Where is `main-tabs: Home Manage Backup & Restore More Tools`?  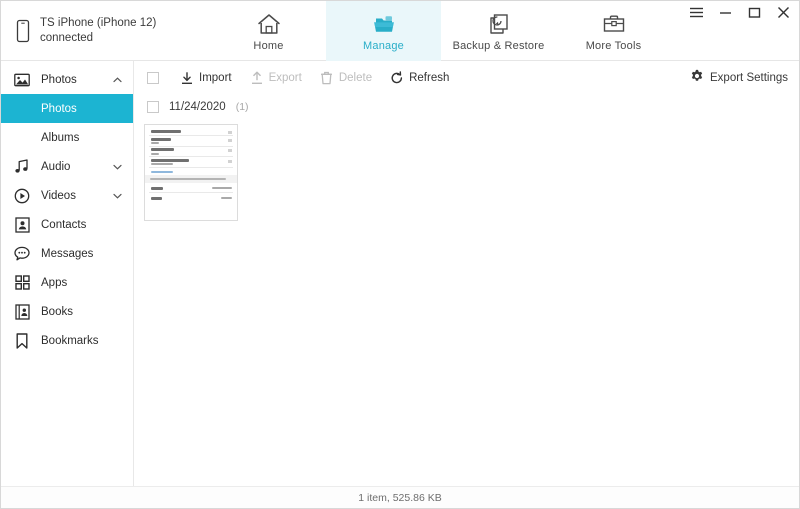
main-tabs: Home Manage Backup & Restore More Tools is located at coordinates (441, 31).